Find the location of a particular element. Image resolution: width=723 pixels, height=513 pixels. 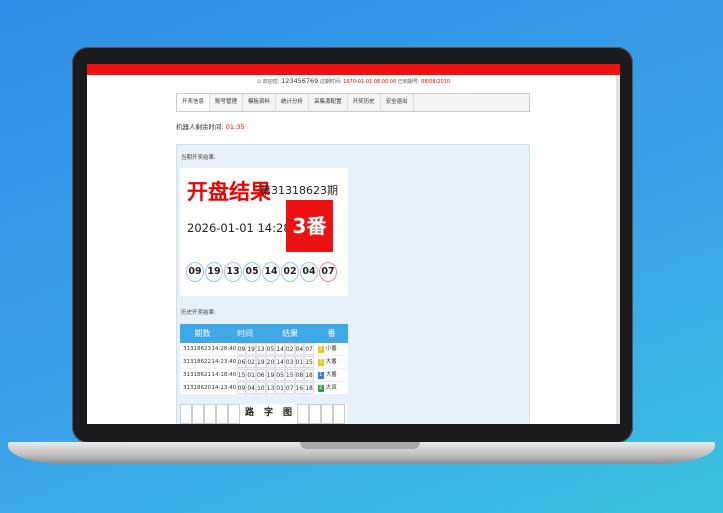

luzi-grid: 路字图 is located at coordinates (264, 414).